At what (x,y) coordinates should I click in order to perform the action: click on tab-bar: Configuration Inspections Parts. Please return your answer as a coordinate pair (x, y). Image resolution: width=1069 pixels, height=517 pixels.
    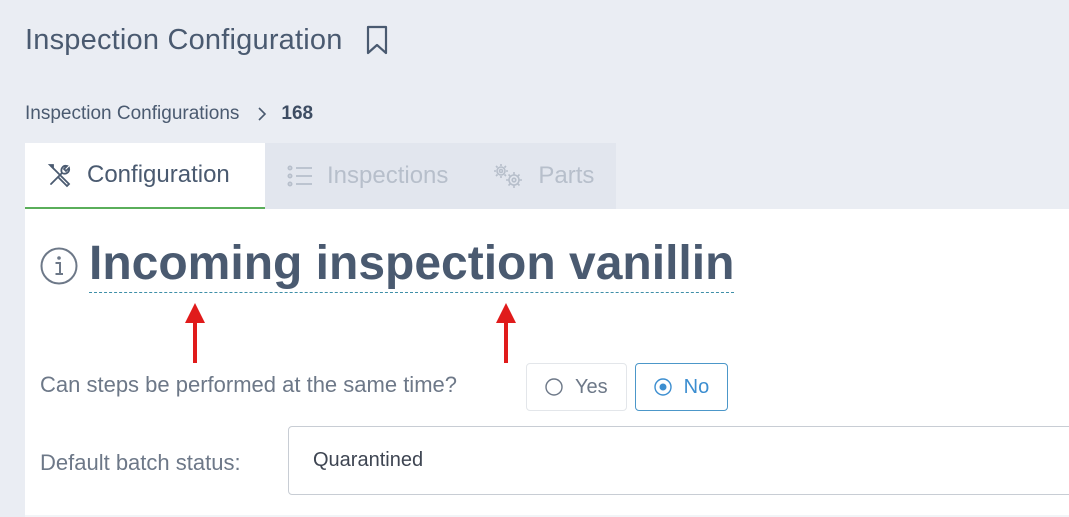
    Looking at the image, I should click on (321, 176).